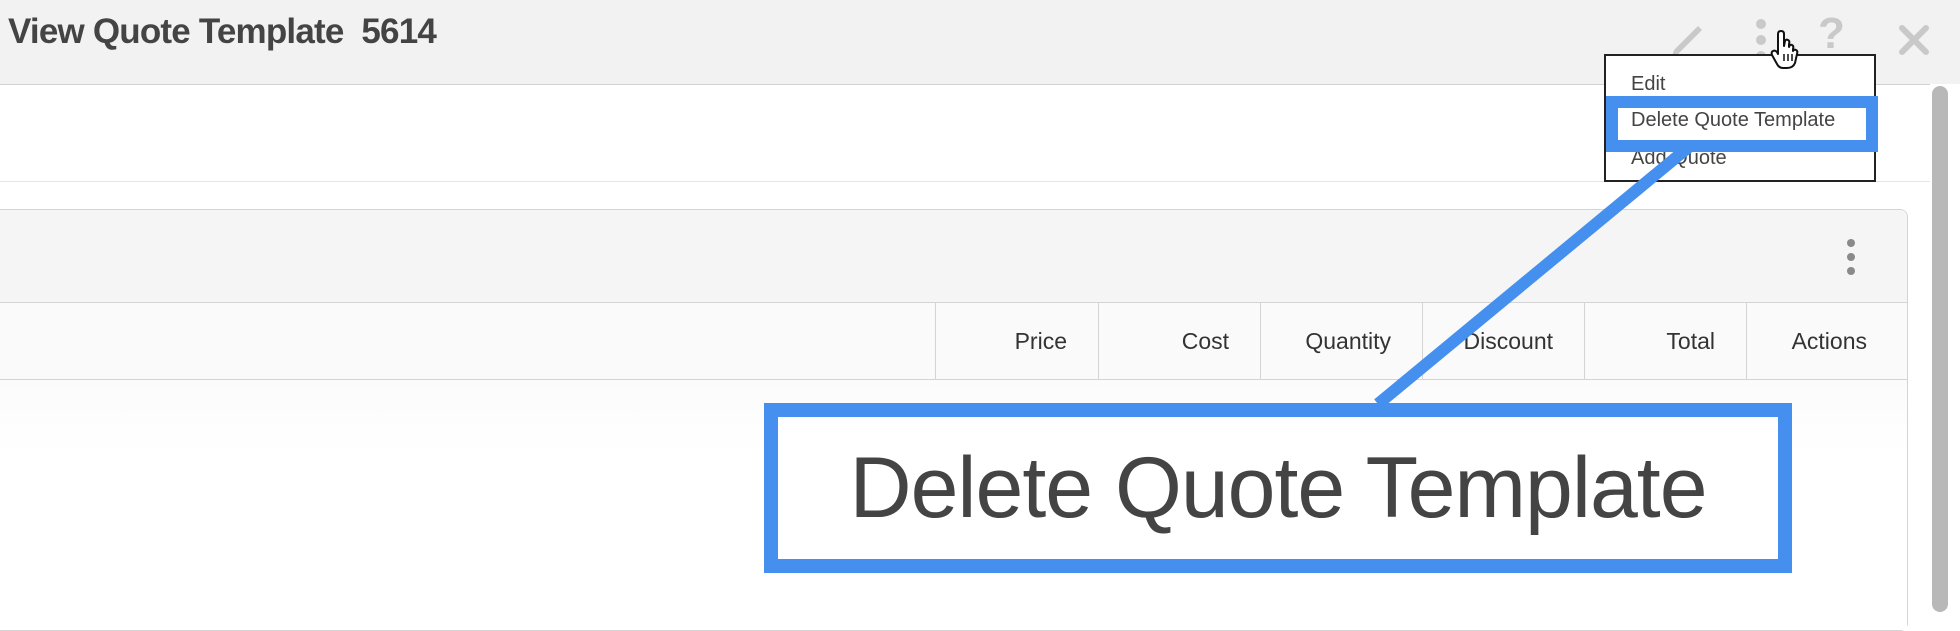 The width and height of the screenshot is (1960, 631). I want to click on column-header-discount: Discount, so click(1503, 341).